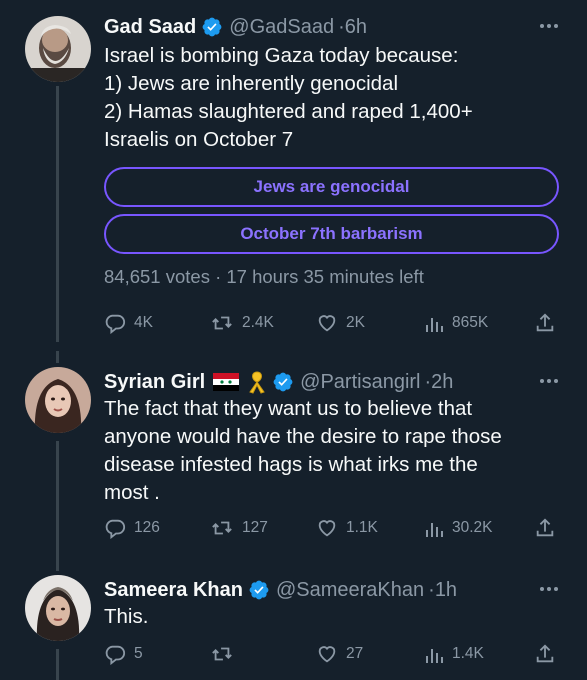 The image size is (587, 680). I want to click on like-button: 1.1K, so click(347, 528).